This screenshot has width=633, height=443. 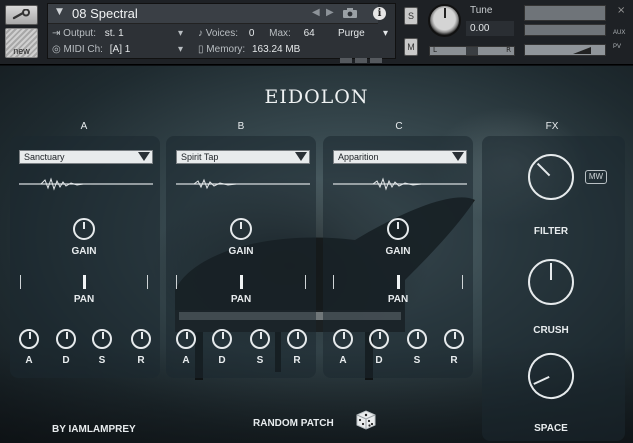 What do you see at coordinates (241, 251) in the screenshot?
I see `column-b-gain-label: GAIN` at bounding box center [241, 251].